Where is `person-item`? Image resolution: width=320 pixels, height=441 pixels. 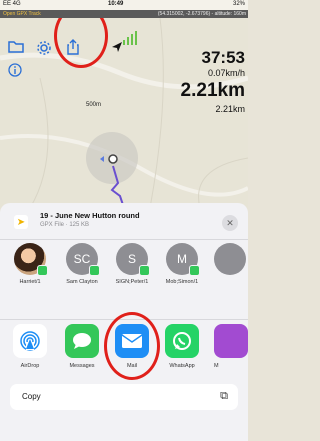 person-item is located at coordinates (231, 259).